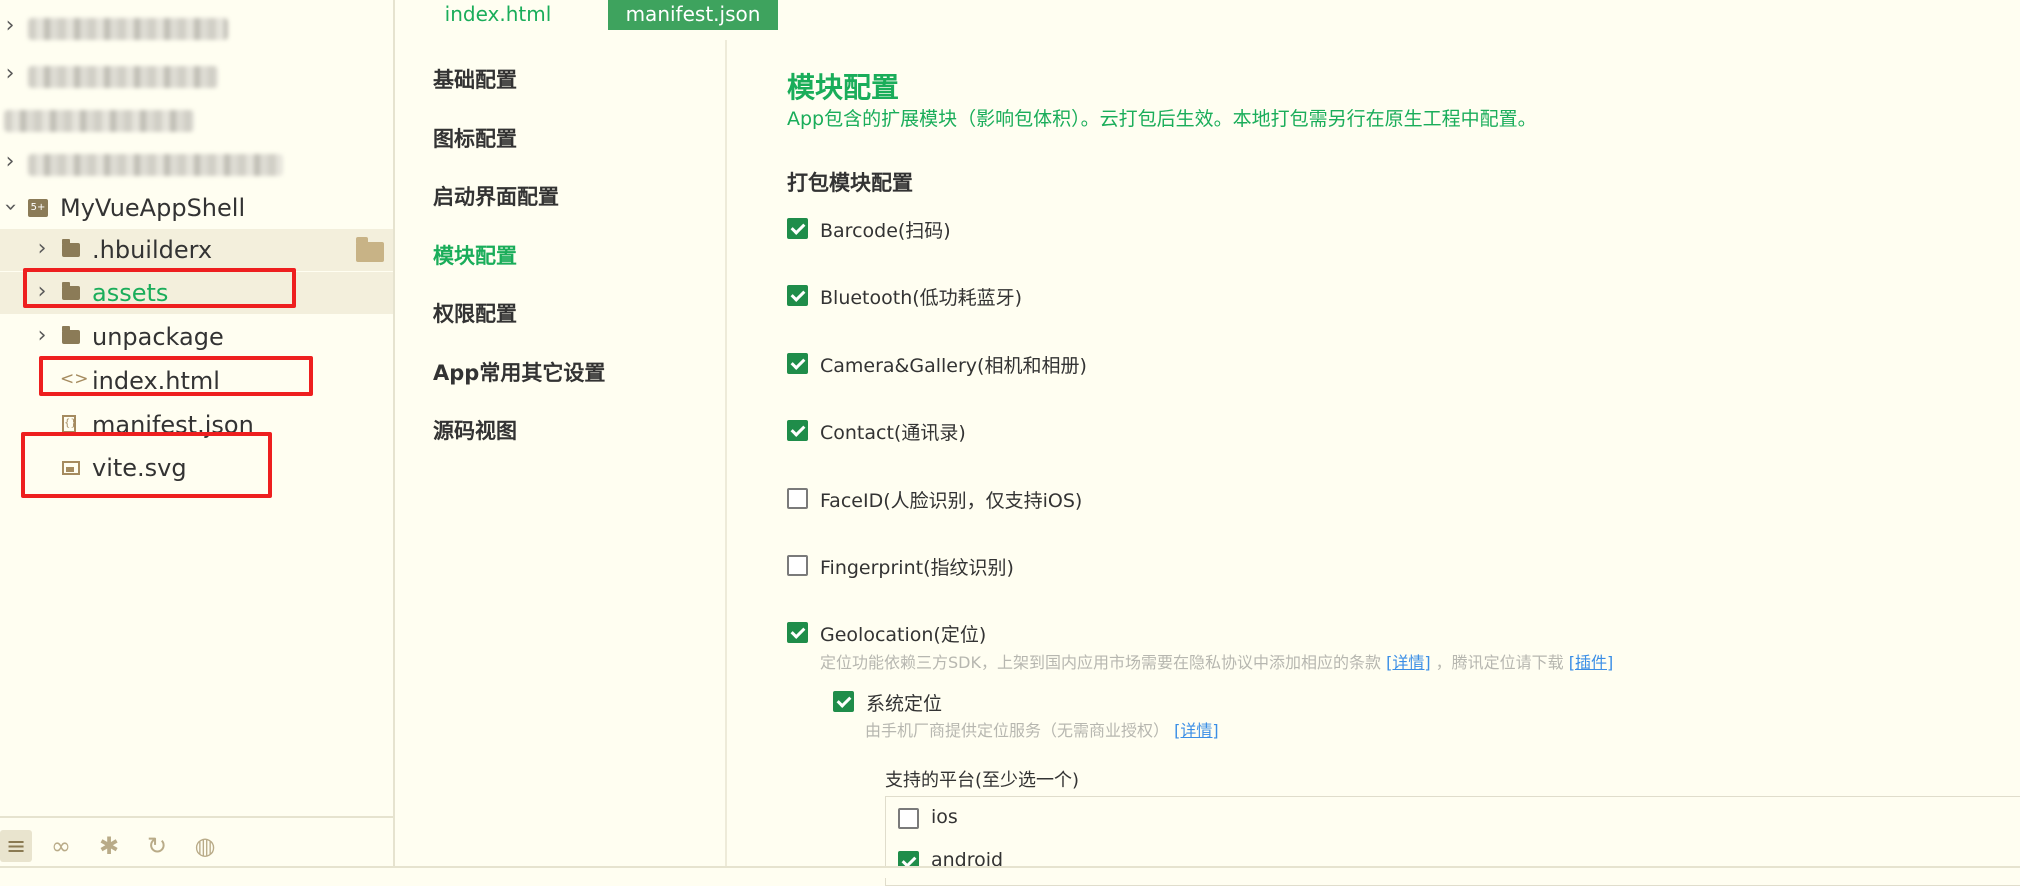 Image resolution: width=2020 pixels, height=886 pixels. Describe the element at coordinates (153, 208) in the screenshot. I see `project-name: MyVueAppShell` at that location.